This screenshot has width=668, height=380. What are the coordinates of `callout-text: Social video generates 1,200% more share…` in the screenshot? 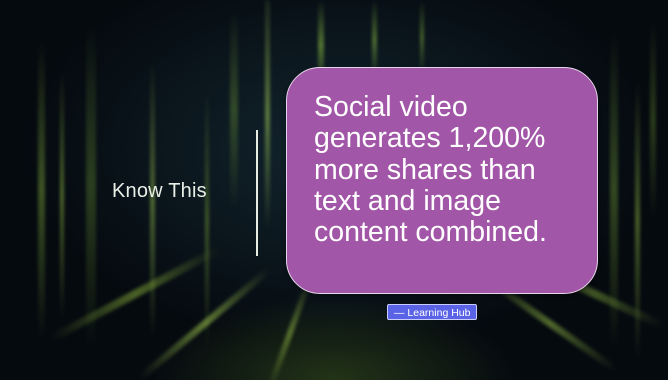 It's located at (430, 170).